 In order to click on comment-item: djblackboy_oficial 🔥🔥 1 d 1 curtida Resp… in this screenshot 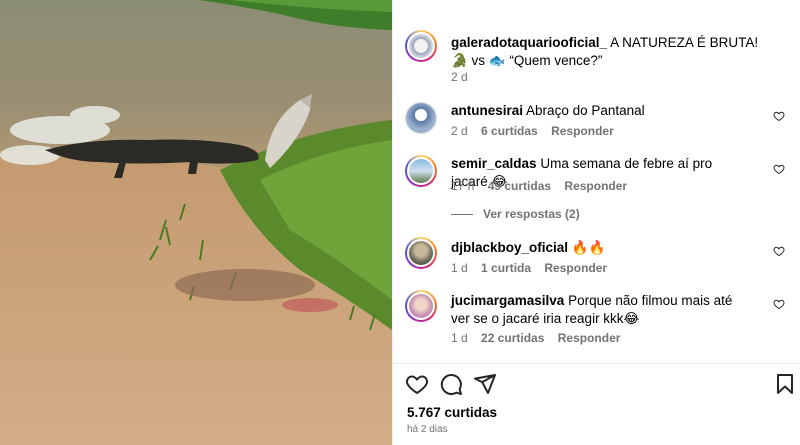, I will do `click(595, 257)`.